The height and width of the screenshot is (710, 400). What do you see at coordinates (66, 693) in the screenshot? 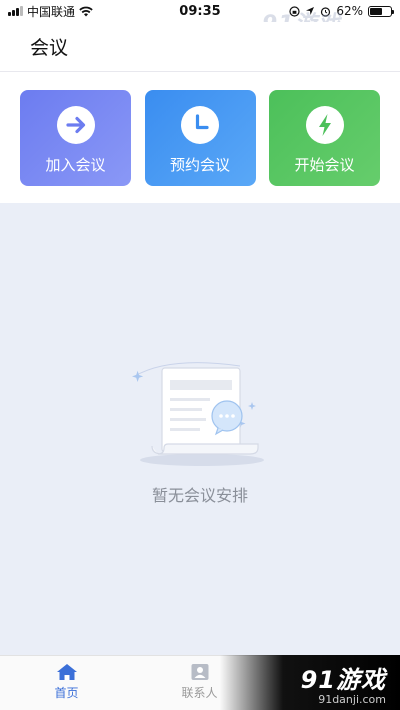
I see `tab-home-label: 首页` at bounding box center [66, 693].